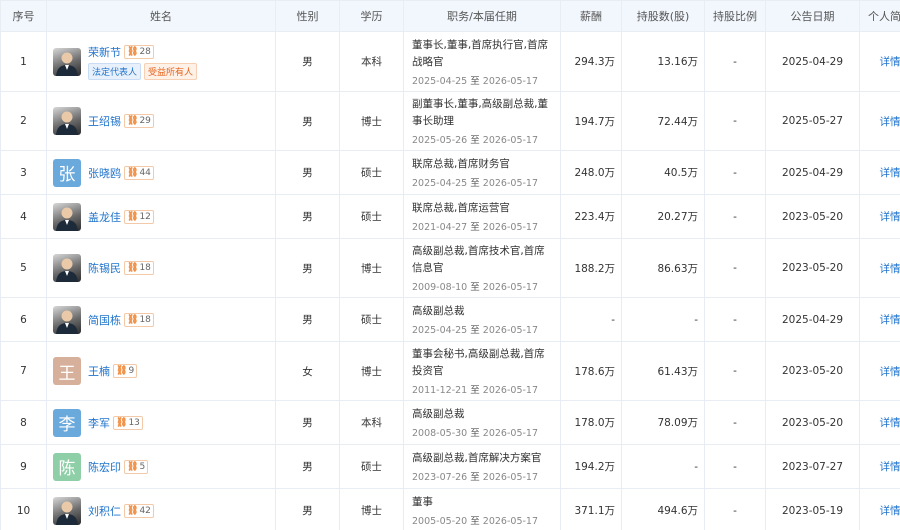 The image size is (900, 530). I want to click on person-name-link: 盖龙佳, so click(104, 217).